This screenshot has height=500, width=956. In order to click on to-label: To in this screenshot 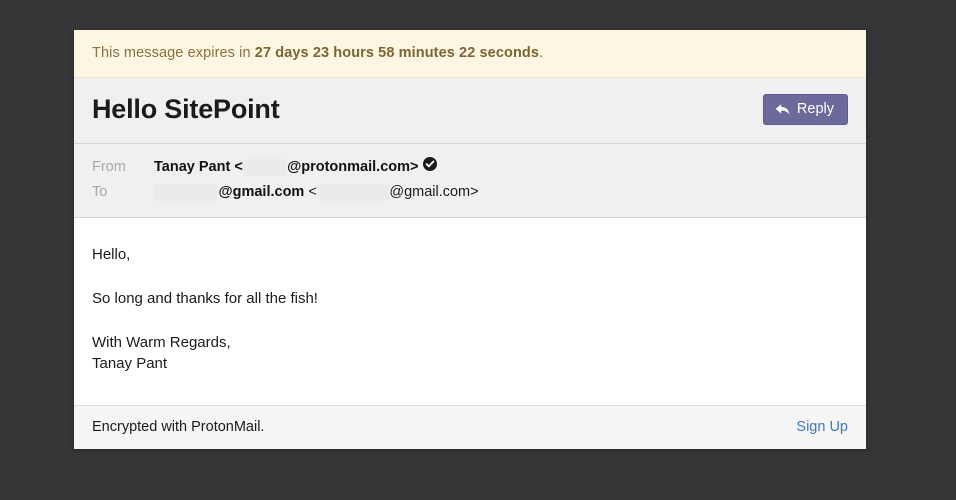, I will do `click(100, 192)`.